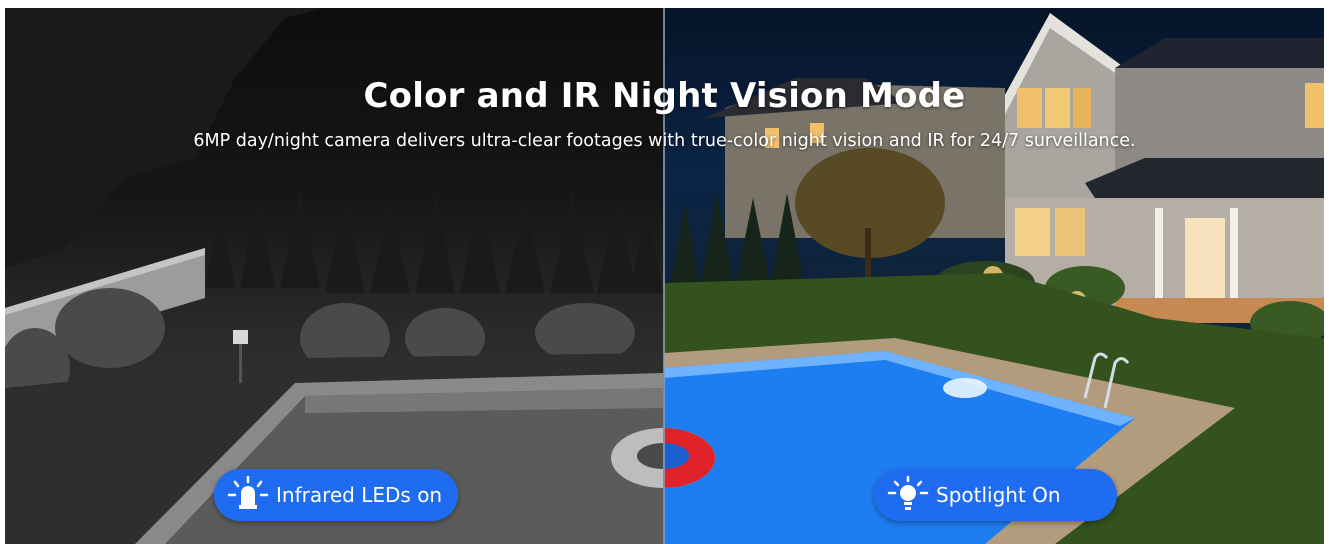 The image size is (1329, 544). I want to click on house, so click(1159, 168).